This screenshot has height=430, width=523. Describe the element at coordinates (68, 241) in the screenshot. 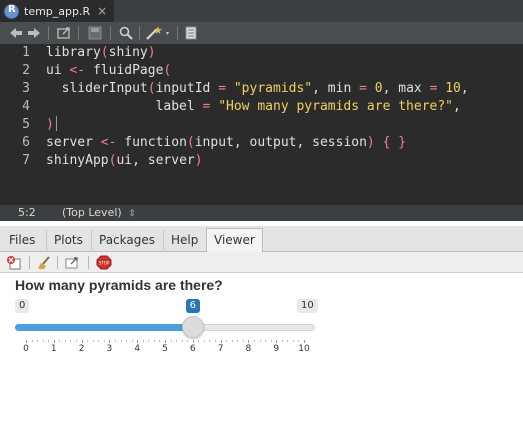

I see `tab-plots: Plots` at that location.